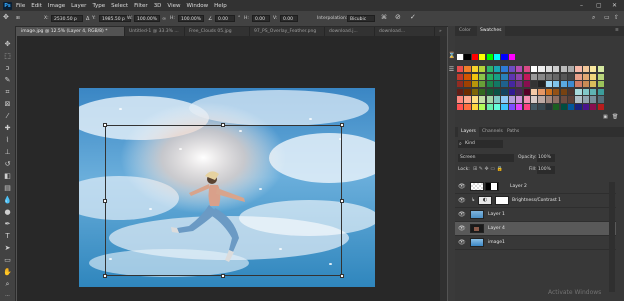 The height and width of the screenshot is (301, 624). What do you see at coordinates (98, 6) in the screenshot?
I see `menu-type: Type` at bounding box center [98, 6].